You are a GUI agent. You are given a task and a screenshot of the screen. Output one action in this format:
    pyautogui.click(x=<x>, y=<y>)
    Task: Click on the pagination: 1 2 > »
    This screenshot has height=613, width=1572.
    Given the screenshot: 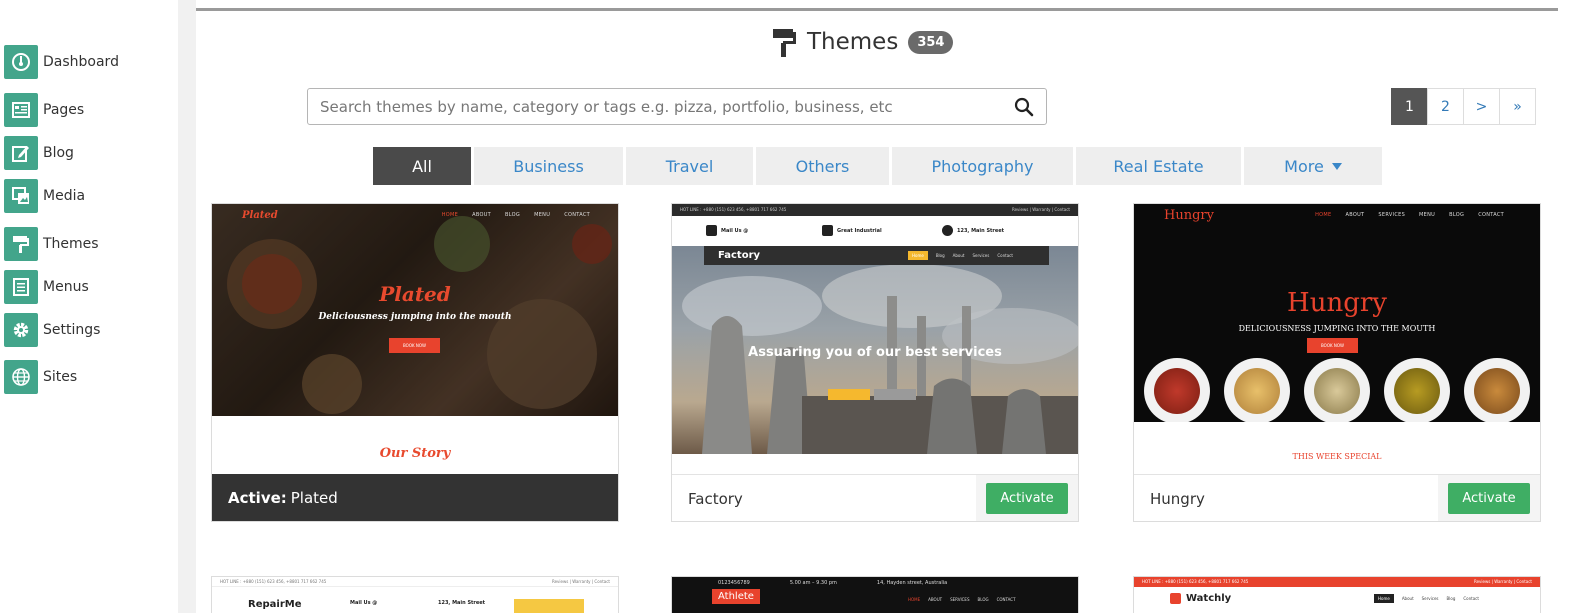 What is the action you would take?
    pyautogui.click(x=1463, y=106)
    